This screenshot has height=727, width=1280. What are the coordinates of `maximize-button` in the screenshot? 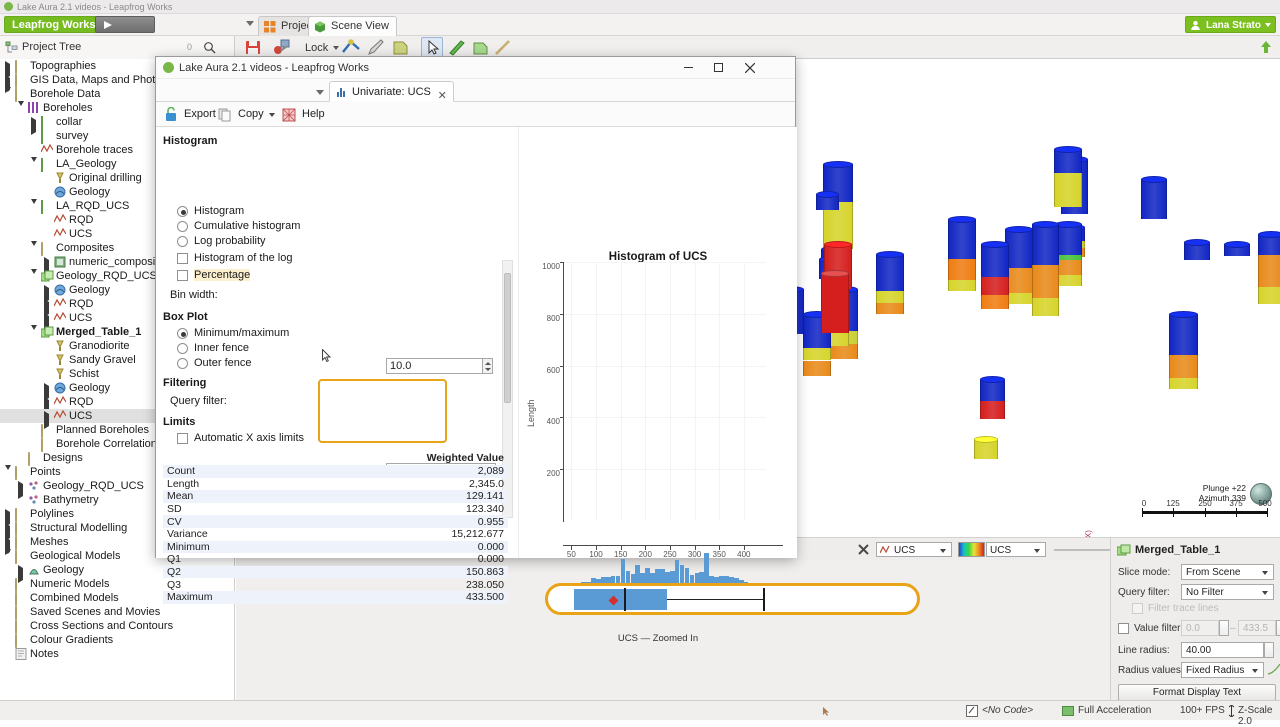 It's located at (719, 68).